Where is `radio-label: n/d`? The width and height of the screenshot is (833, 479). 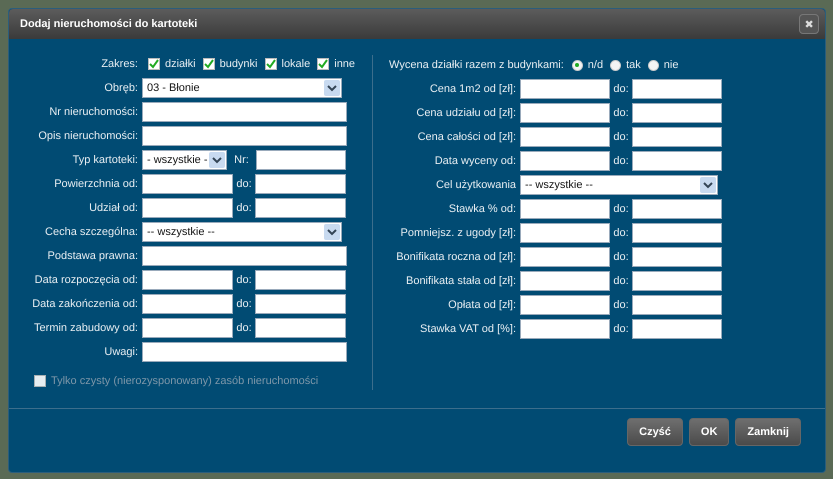
radio-label: n/d is located at coordinates (596, 65).